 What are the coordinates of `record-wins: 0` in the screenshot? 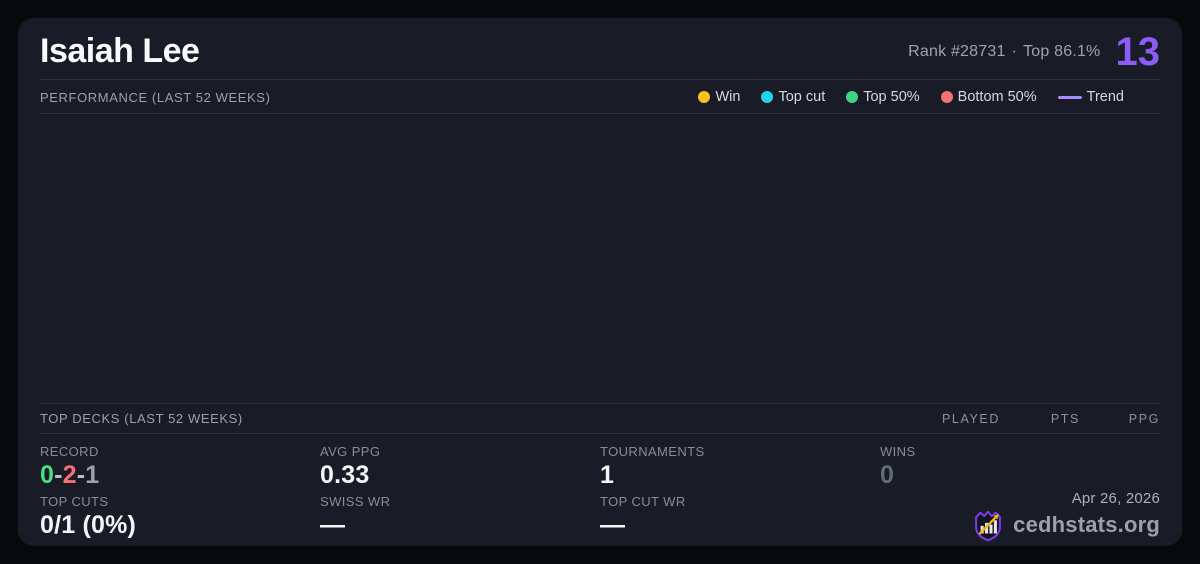 It's located at (47, 475).